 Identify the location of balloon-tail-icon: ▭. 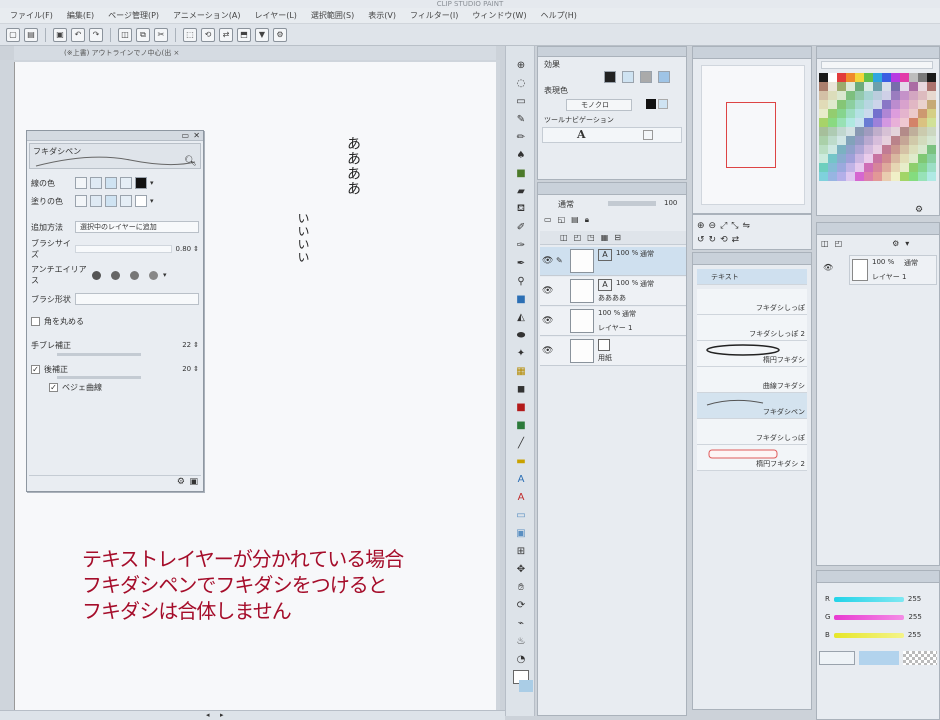
(521, 515).